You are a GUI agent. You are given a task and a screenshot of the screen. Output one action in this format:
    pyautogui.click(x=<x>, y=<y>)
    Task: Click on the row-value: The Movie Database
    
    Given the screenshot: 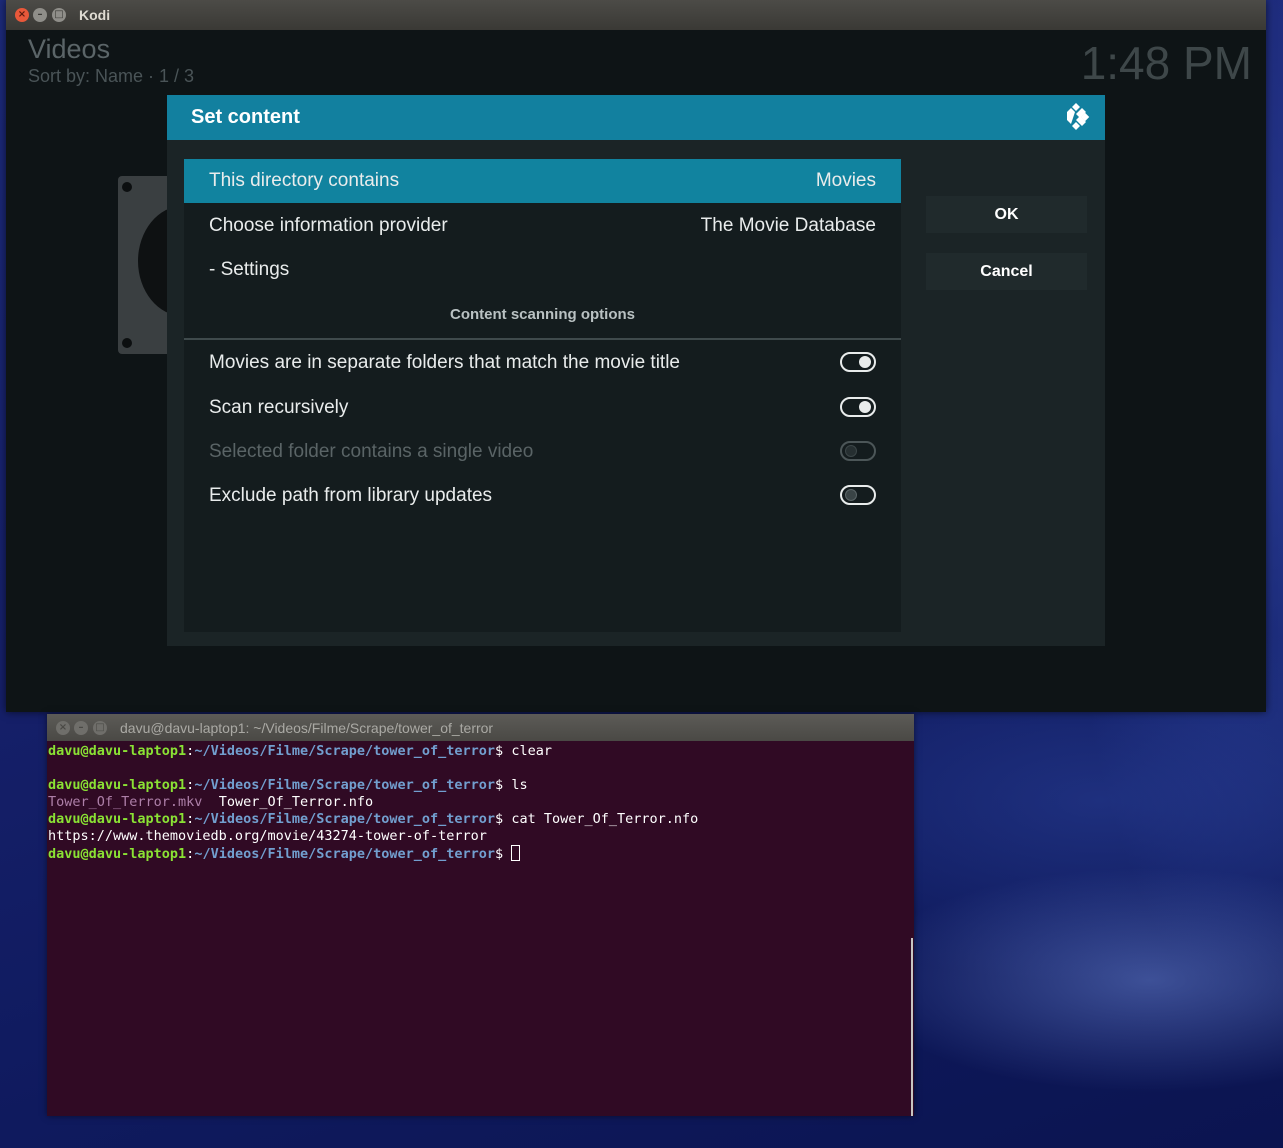 What is the action you would take?
    pyautogui.click(x=788, y=225)
    